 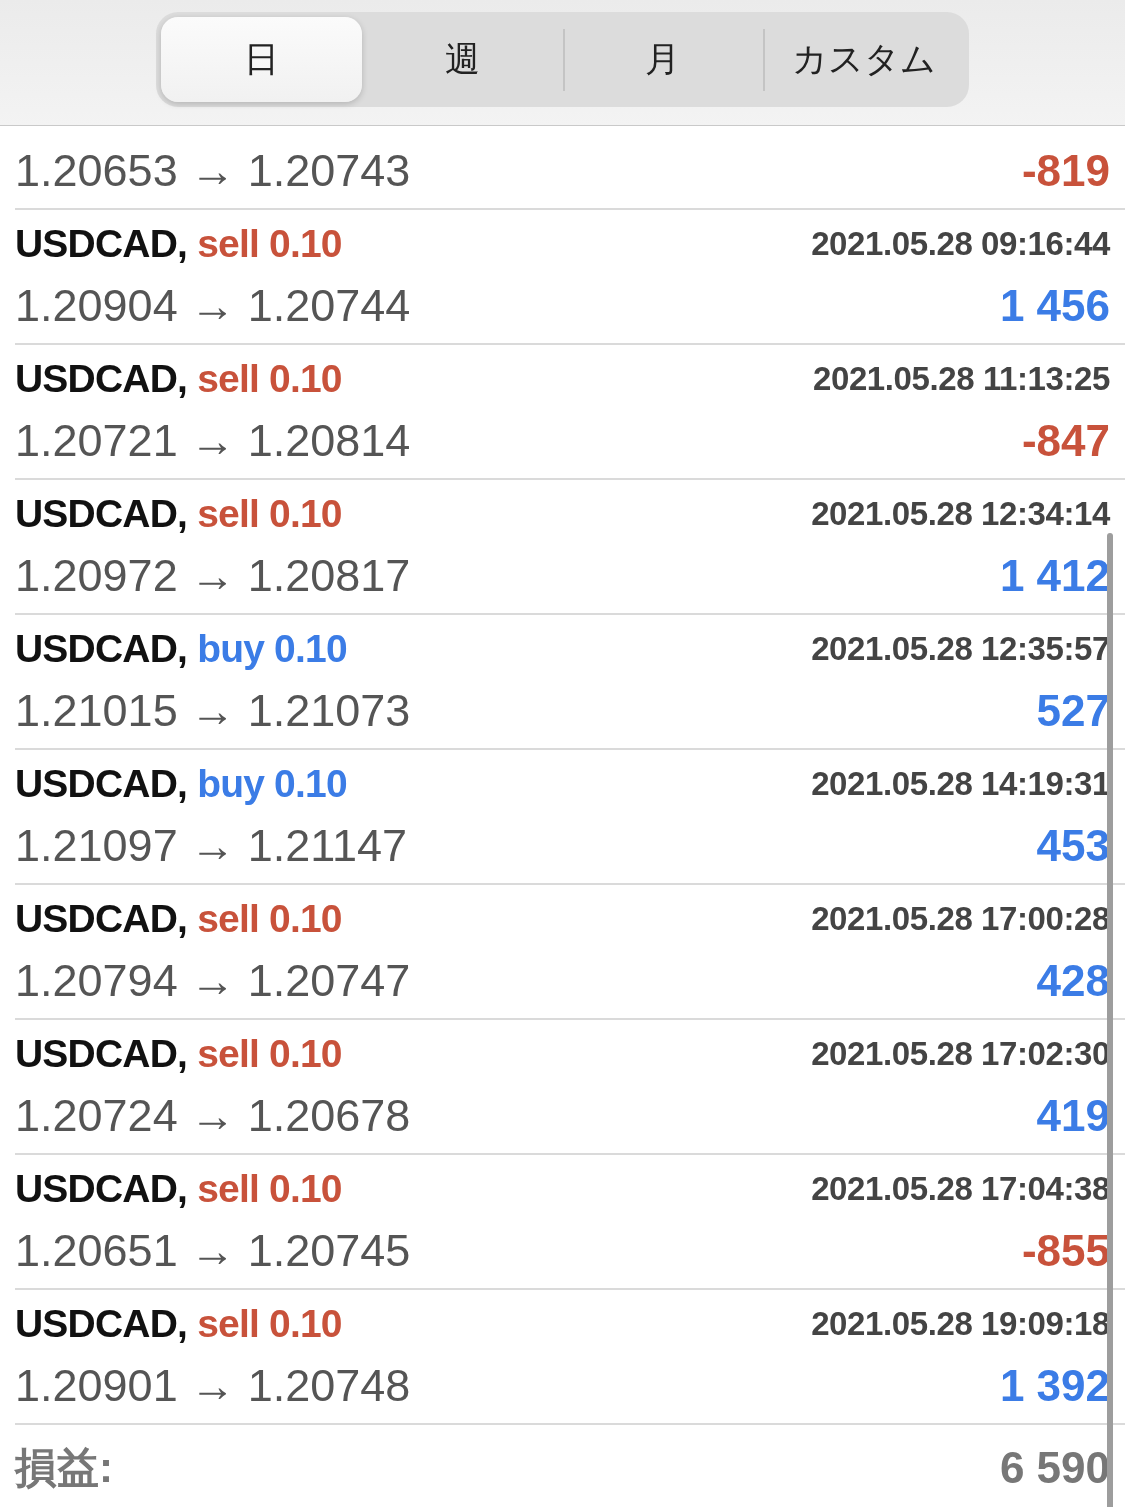 I want to click on price-change: 1.21097 → 1.21147, so click(x=211, y=846).